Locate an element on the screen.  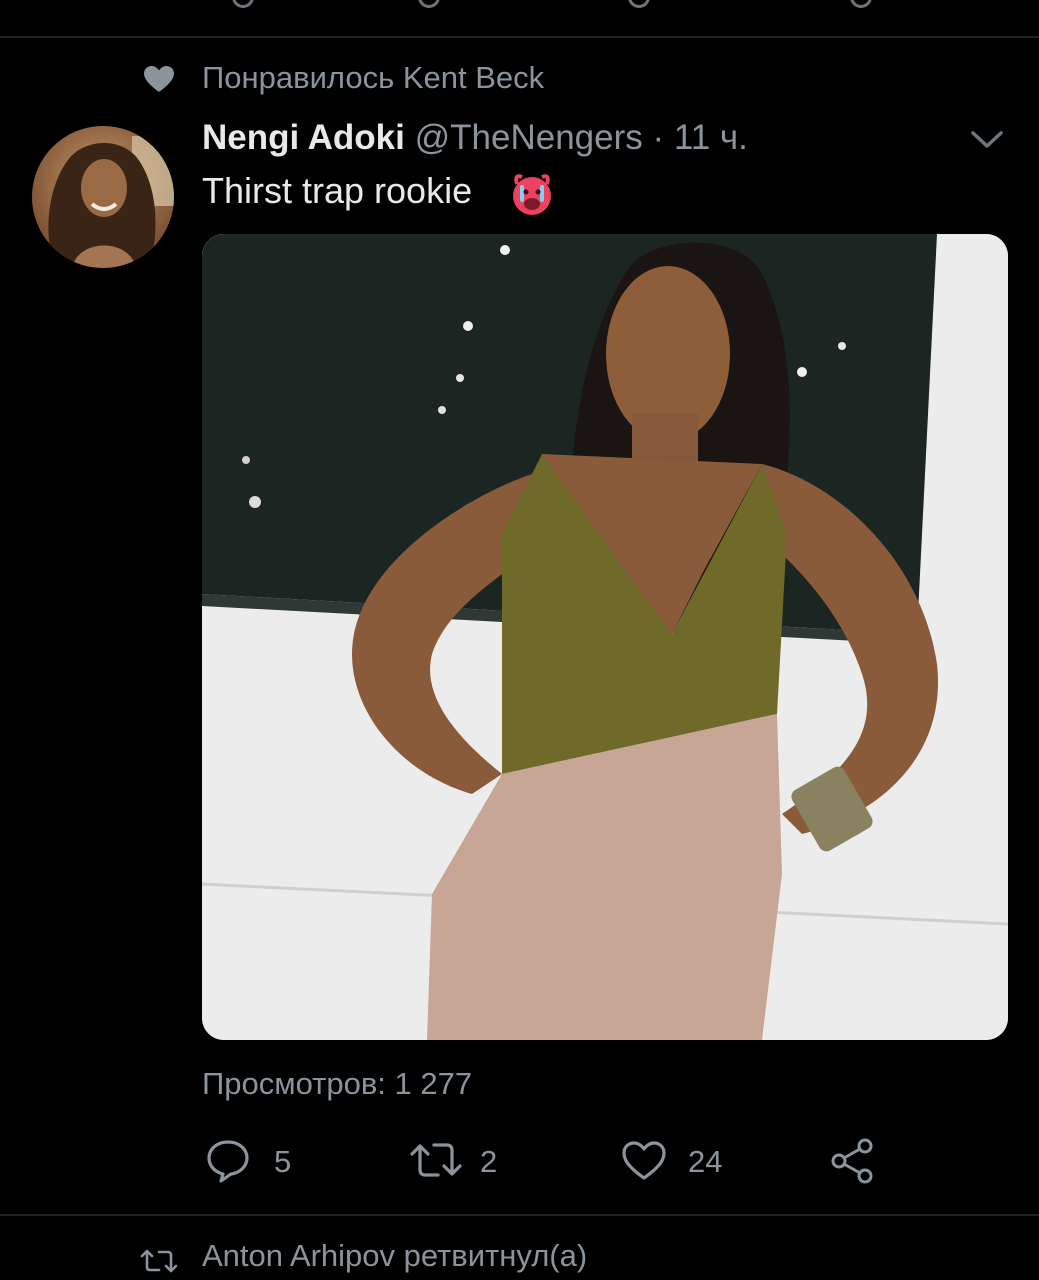
retweeted-context-text: Anton Arhipov ретвитнул(а) is located at coordinates (395, 1255).